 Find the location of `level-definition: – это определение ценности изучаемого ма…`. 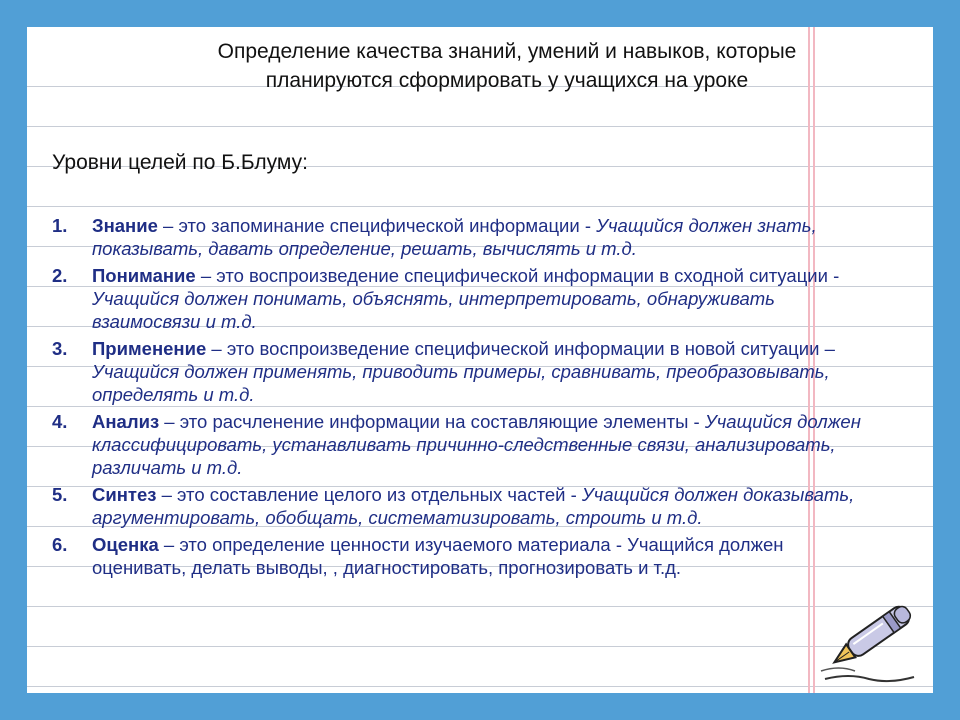

level-definition: – это определение ценности изучаемого ма… is located at coordinates (438, 556).